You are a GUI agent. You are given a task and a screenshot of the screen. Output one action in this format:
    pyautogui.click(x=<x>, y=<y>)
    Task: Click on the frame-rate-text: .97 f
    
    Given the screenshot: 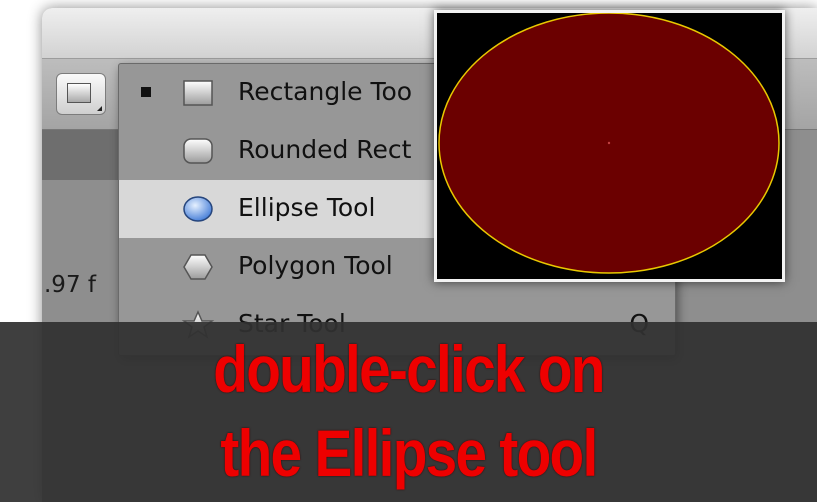 What is the action you would take?
    pyautogui.click(x=70, y=285)
    